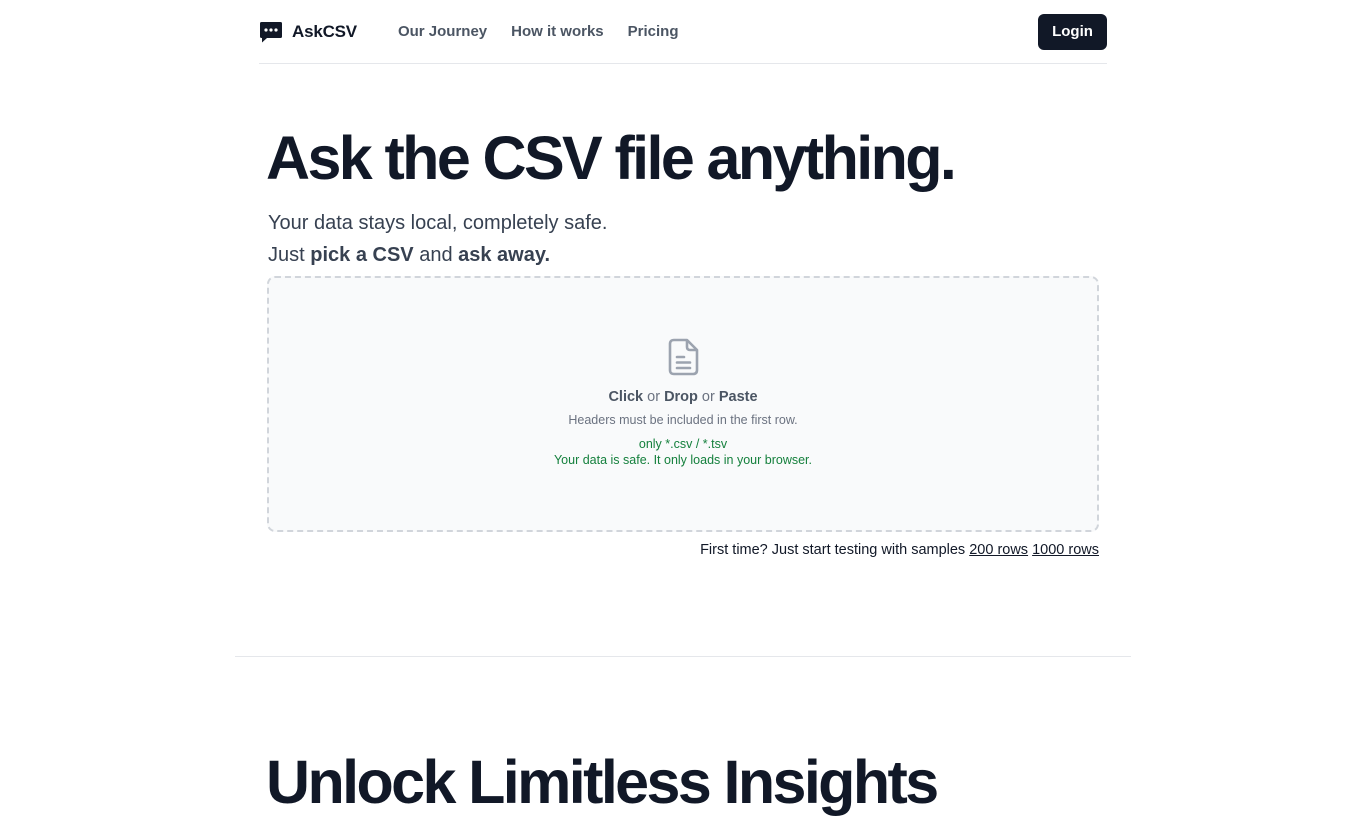  I want to click on login-button: Login, so click(1072, 31).